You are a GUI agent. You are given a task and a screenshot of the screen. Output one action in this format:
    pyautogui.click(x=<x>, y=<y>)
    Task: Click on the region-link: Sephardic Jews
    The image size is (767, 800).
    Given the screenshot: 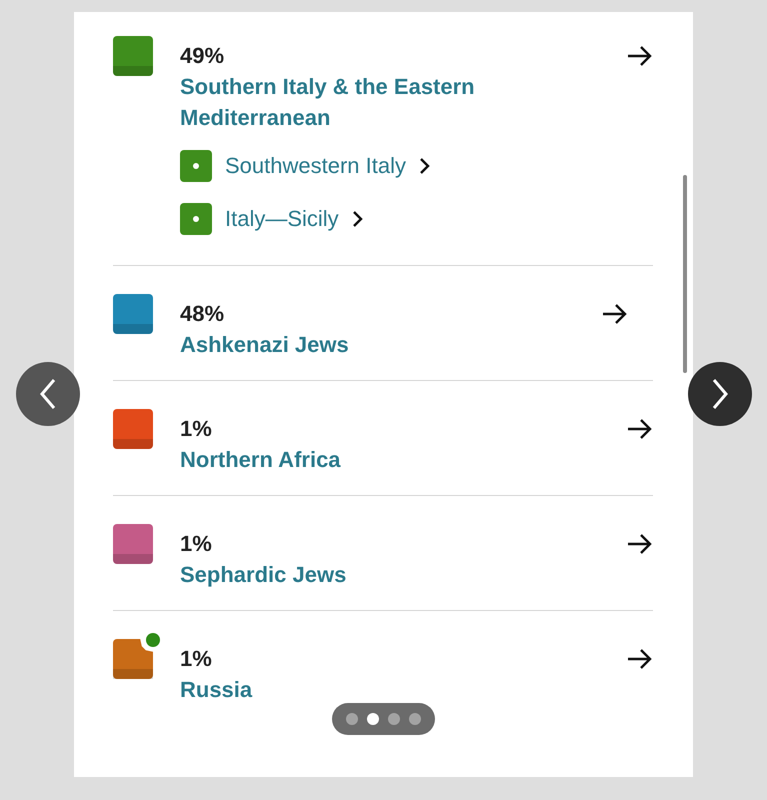 What is the action you would take?
    pyautogui.click(x=350, y=574)
    